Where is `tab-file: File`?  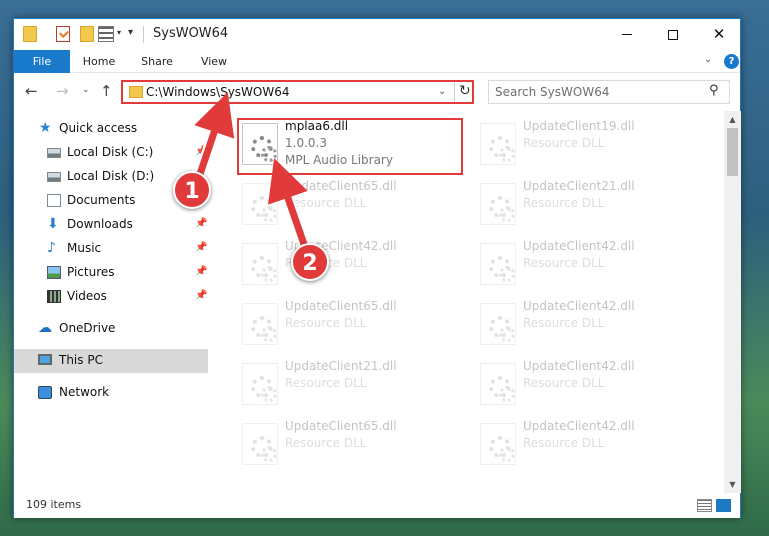
tab-file: File is located at coordinates (42, 61).